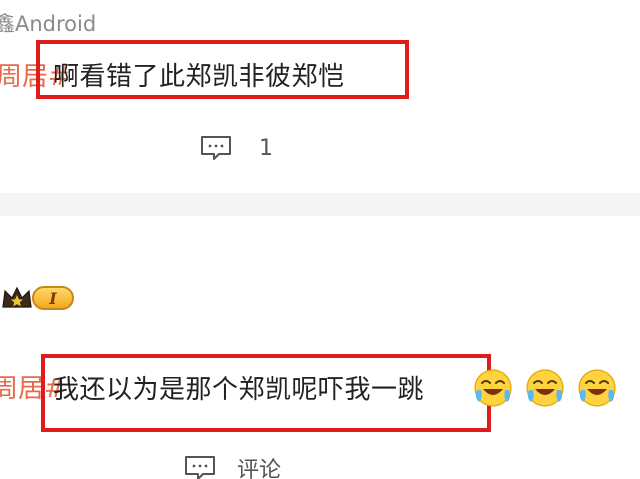 This screenshot has width=640, height=479. What do you see at coordinates (239, 390) in the screenshot?
I see `comment-text: 我还以为是那个郑凯呢吓我一跳` at bounding box center [239, 390].